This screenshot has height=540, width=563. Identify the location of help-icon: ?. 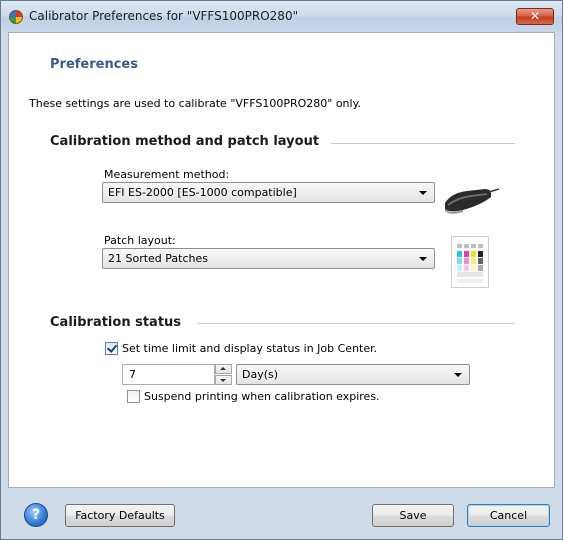
(36, 515).